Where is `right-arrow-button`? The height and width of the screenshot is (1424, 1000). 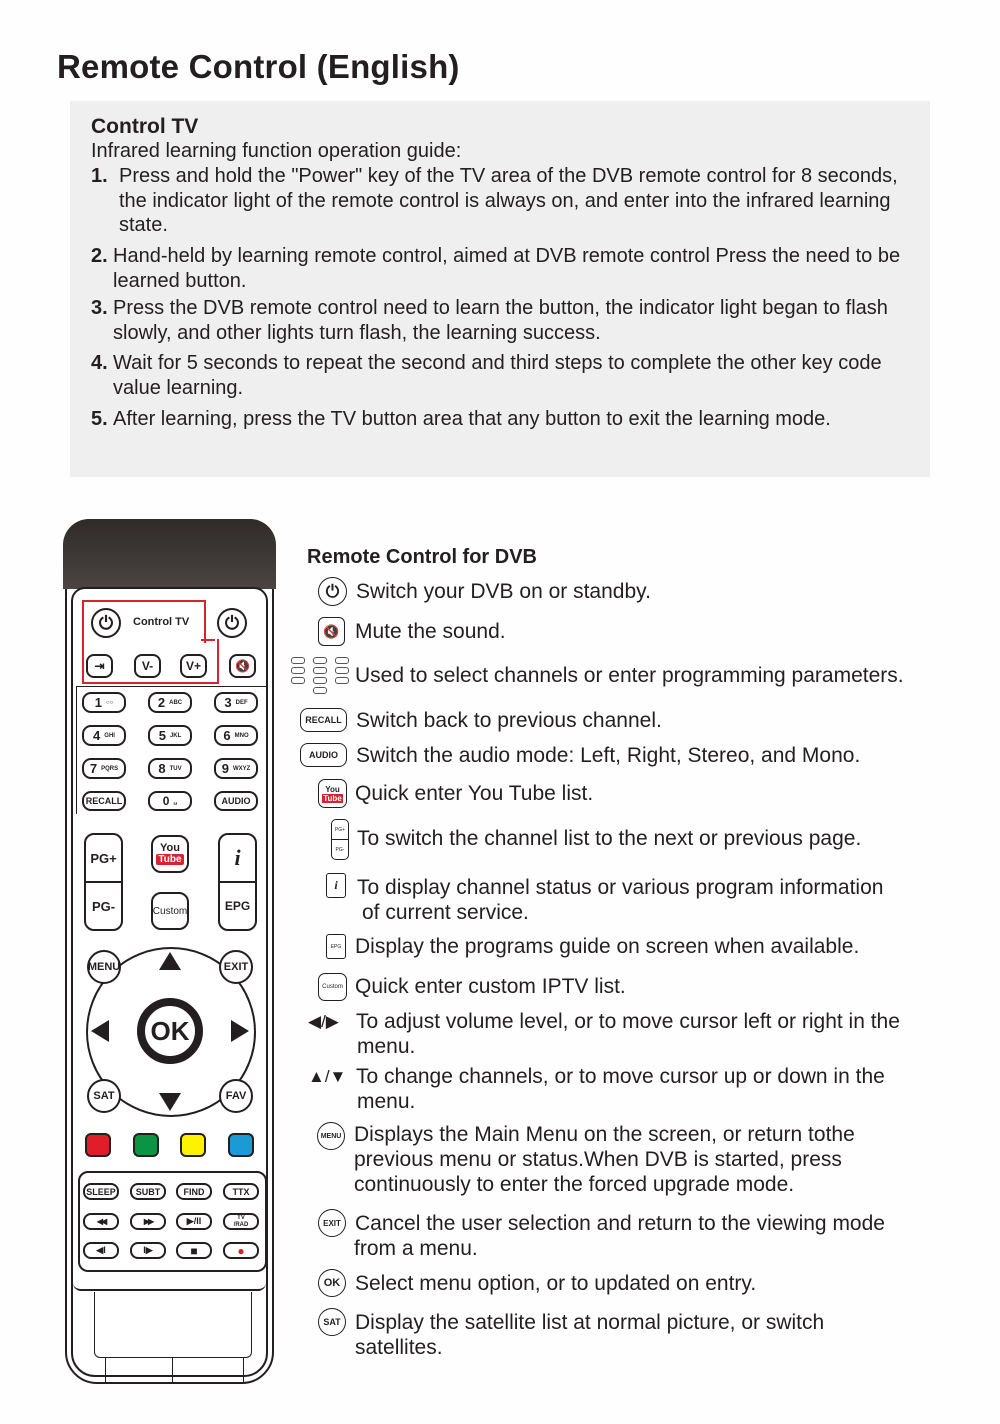 right-arrow-button is located at coordinates (240, 1031).